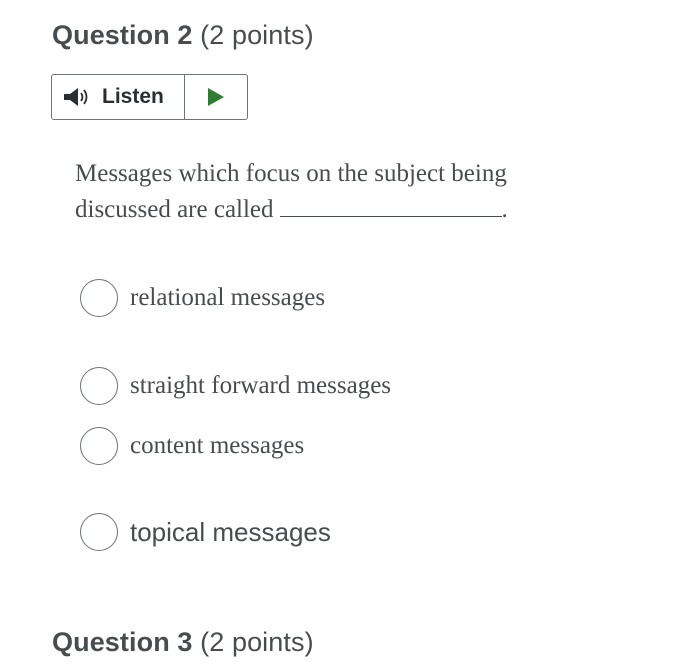  Describe the element at coordinates (257, 642) in the screenshot. I see `question-3-points: (2 points)` at that location.